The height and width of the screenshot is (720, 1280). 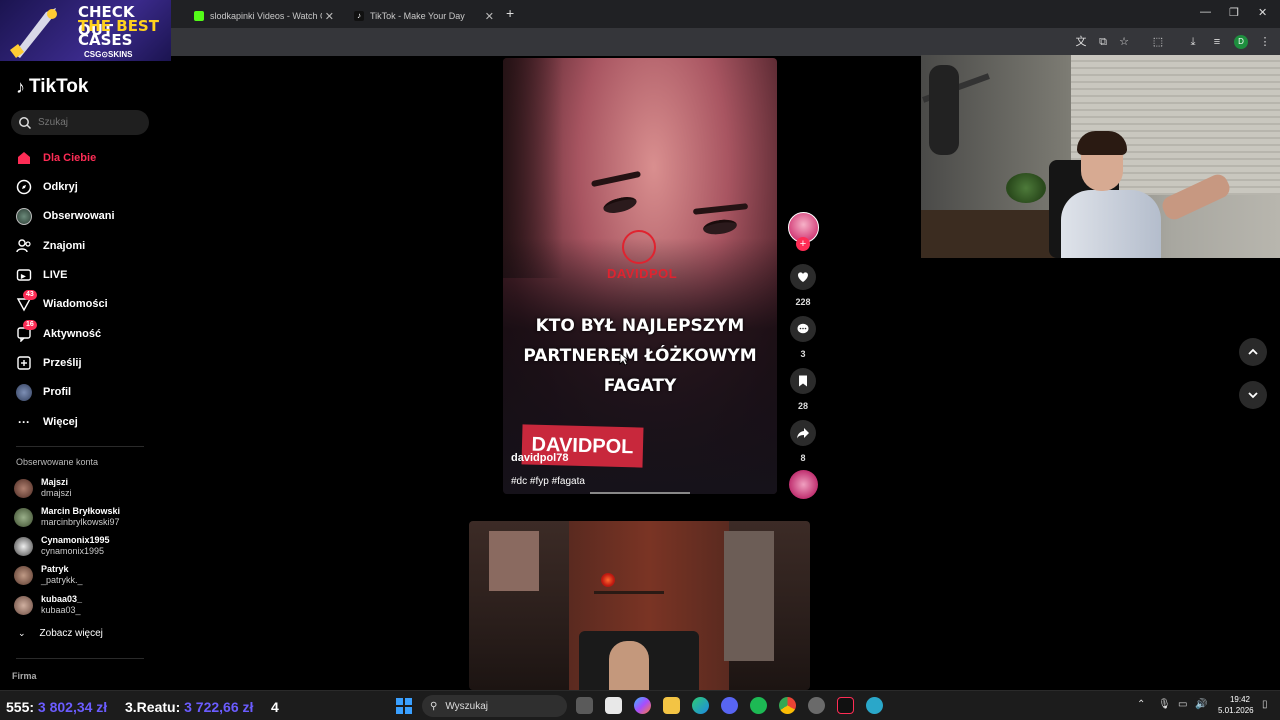 What do you see at coordinates (1164, 704) in the screenshot?
I see `microphone-icon: 🎙` at bounding box center [1164, 704].